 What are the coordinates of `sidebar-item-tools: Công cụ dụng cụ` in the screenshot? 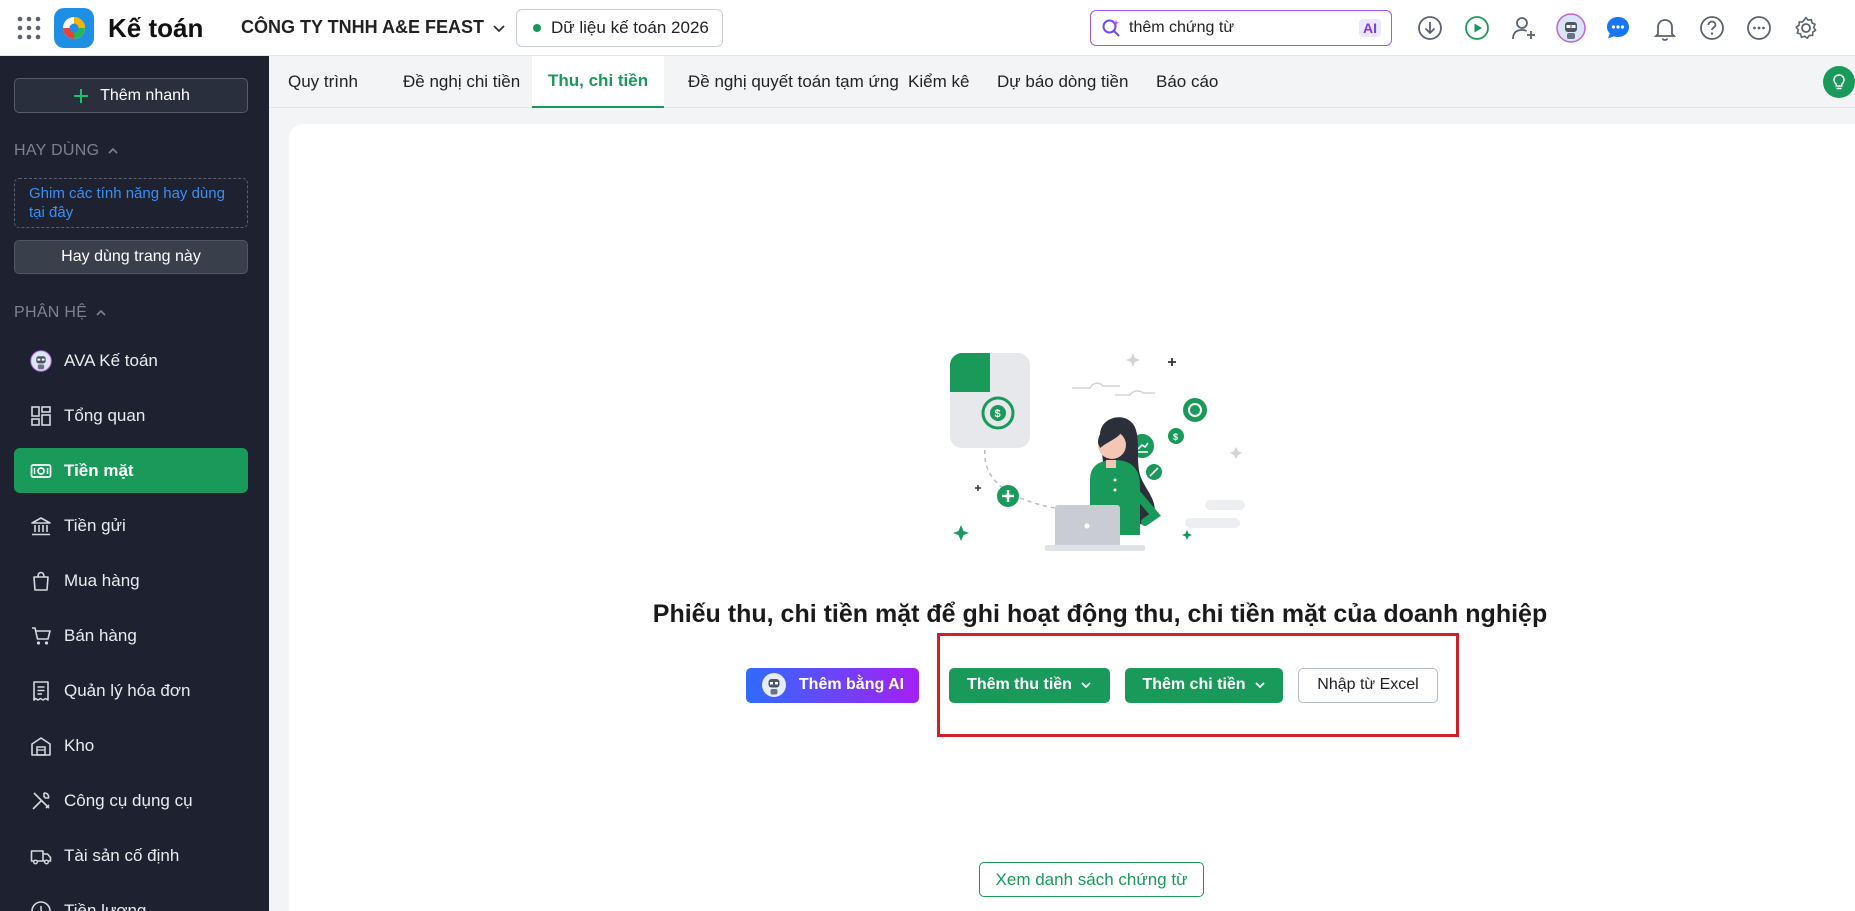 It's located at (131, 800).